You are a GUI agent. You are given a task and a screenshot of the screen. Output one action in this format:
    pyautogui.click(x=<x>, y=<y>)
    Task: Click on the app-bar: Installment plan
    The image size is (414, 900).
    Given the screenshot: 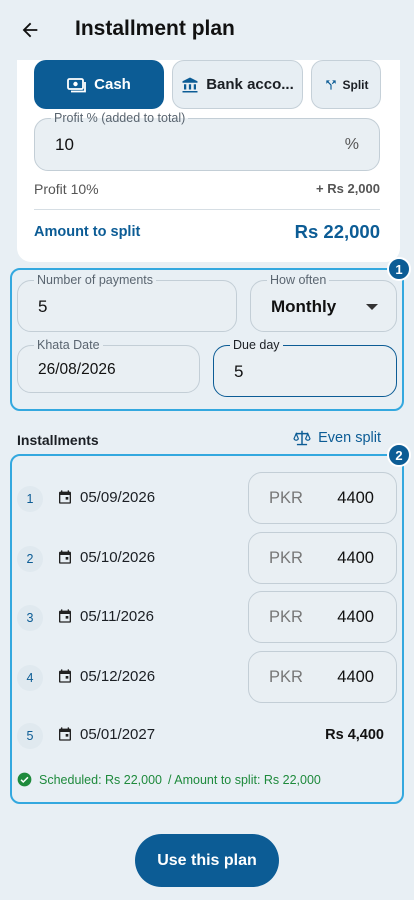 What is the action you would take?
    pyautogui.click(x=207, y=30)
    